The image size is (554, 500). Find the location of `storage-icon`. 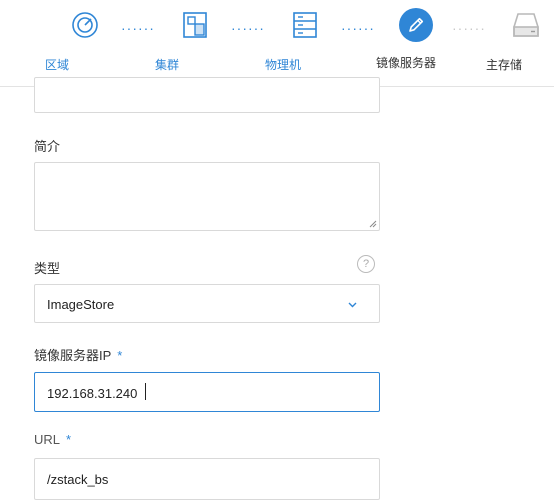

storage-icon is located at coordinates (526, 25).